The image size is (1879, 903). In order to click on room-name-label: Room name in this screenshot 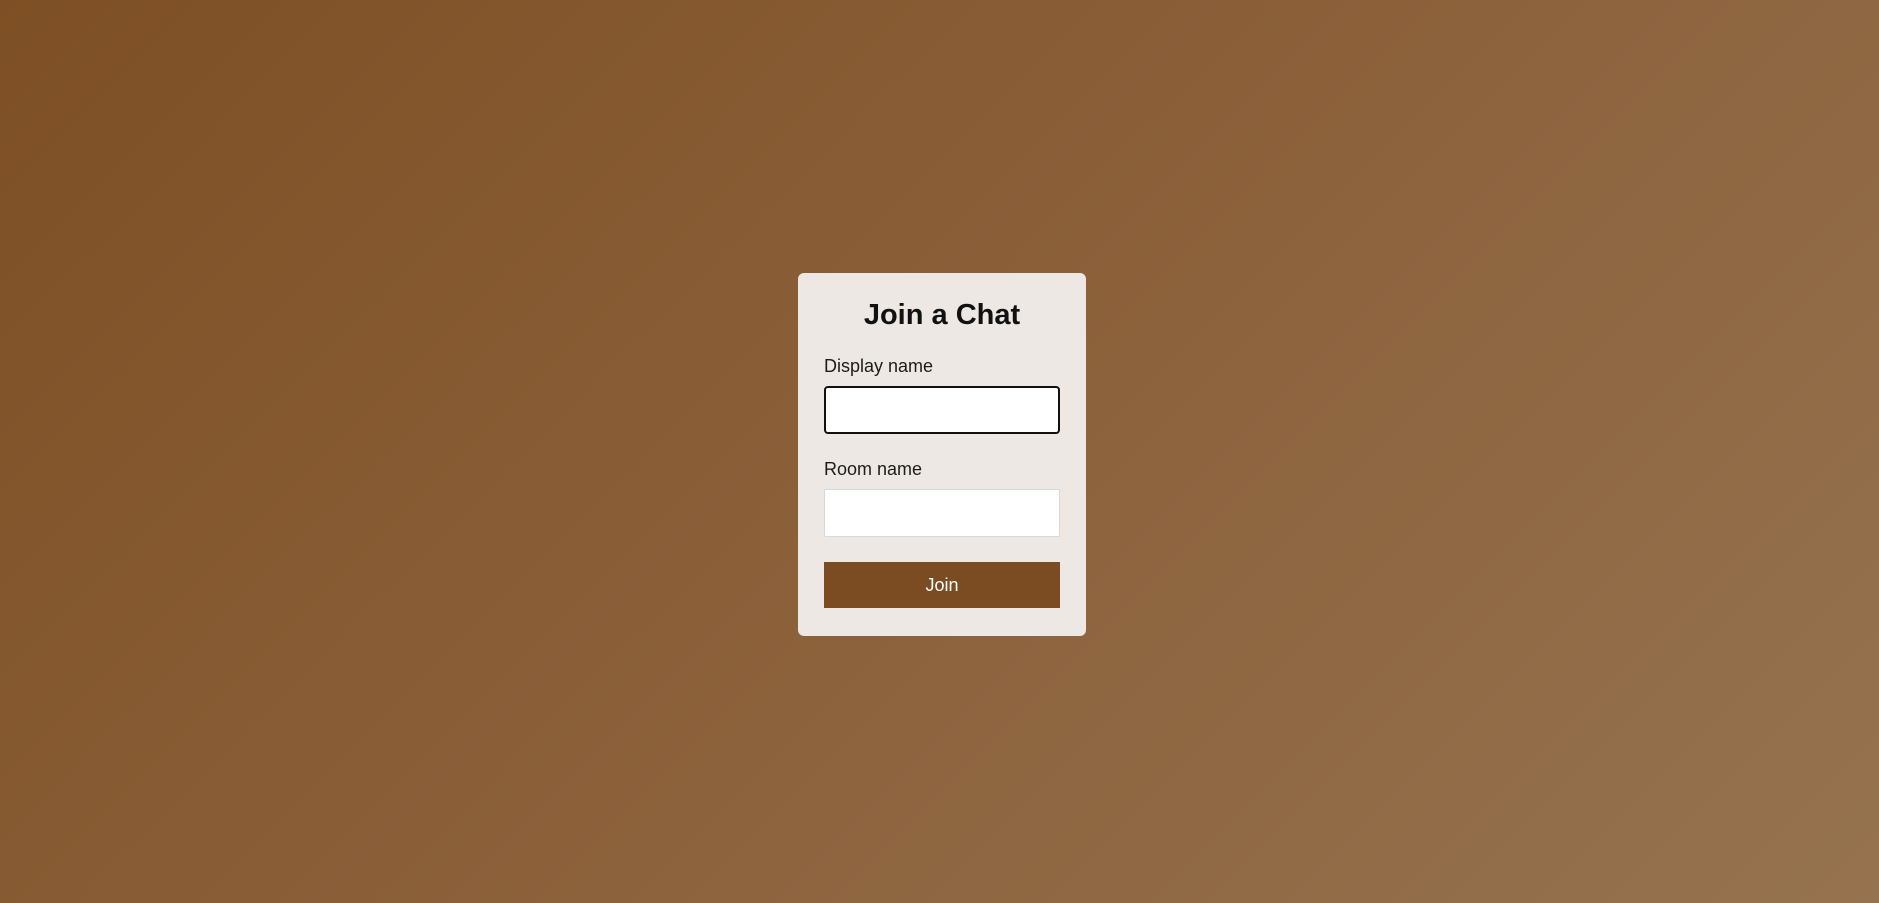, I will do `click(873, 469)`.